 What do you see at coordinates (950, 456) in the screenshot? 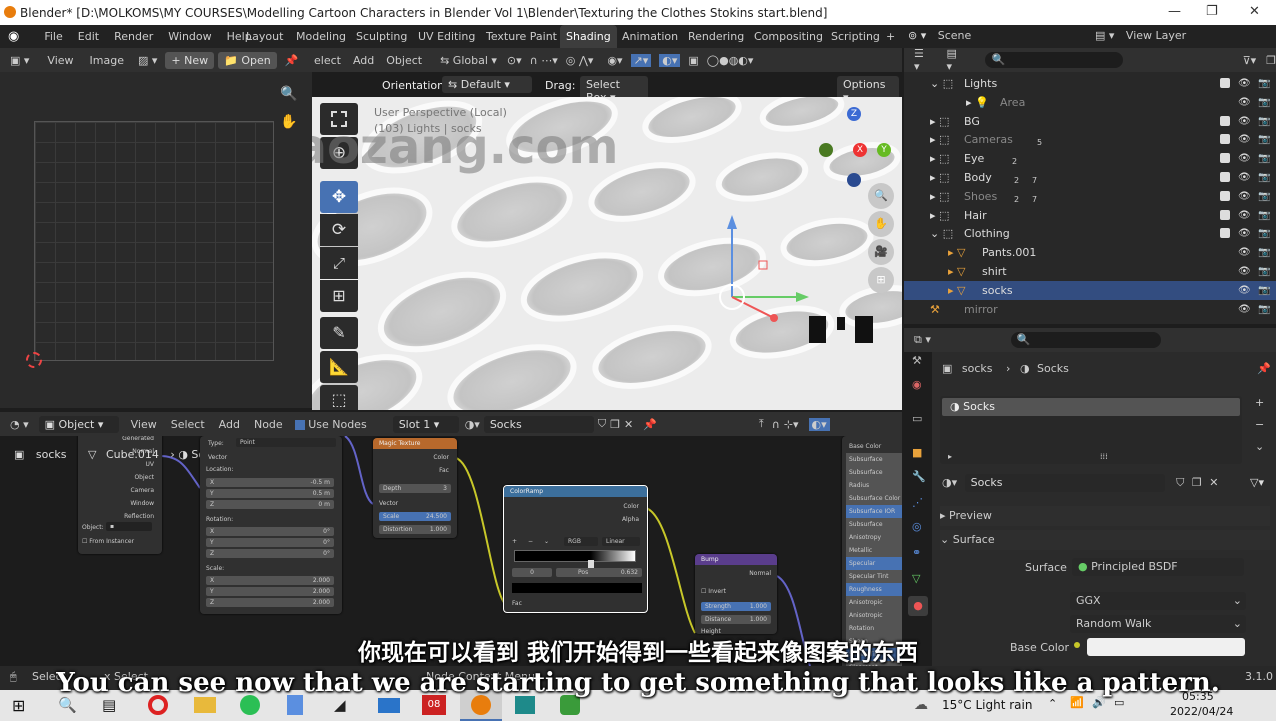
I see `slot-list-expand: ▸` at bounding box center [950, 456].